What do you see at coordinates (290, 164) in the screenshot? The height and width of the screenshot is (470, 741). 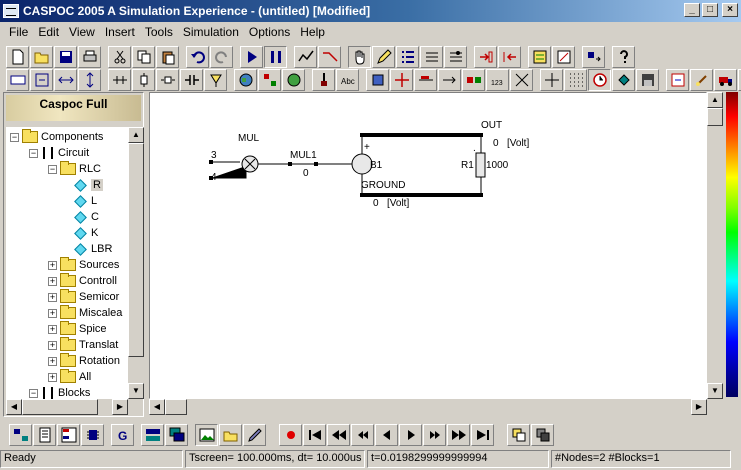 I see `node-mul-out-left` at bounding box center [290, 164].